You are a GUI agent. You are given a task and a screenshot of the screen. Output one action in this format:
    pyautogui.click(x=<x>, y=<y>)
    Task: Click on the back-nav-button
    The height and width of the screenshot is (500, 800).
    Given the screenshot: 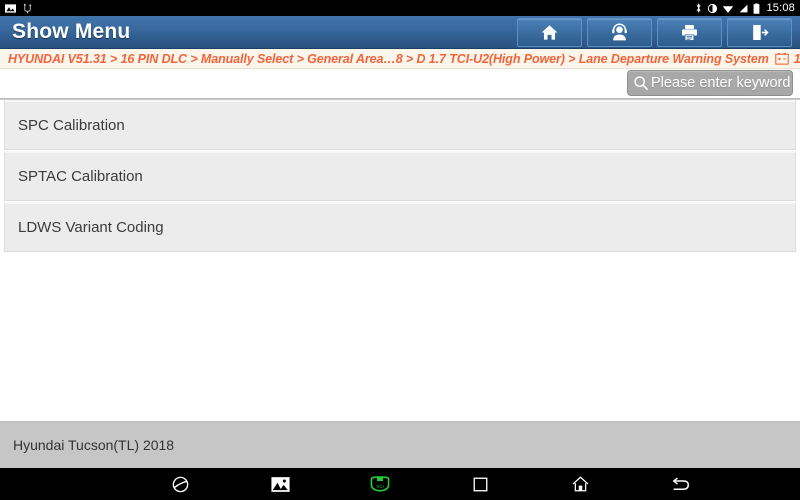 What is the action you would take?
    pyautogui.click(x=680, y=484)
    